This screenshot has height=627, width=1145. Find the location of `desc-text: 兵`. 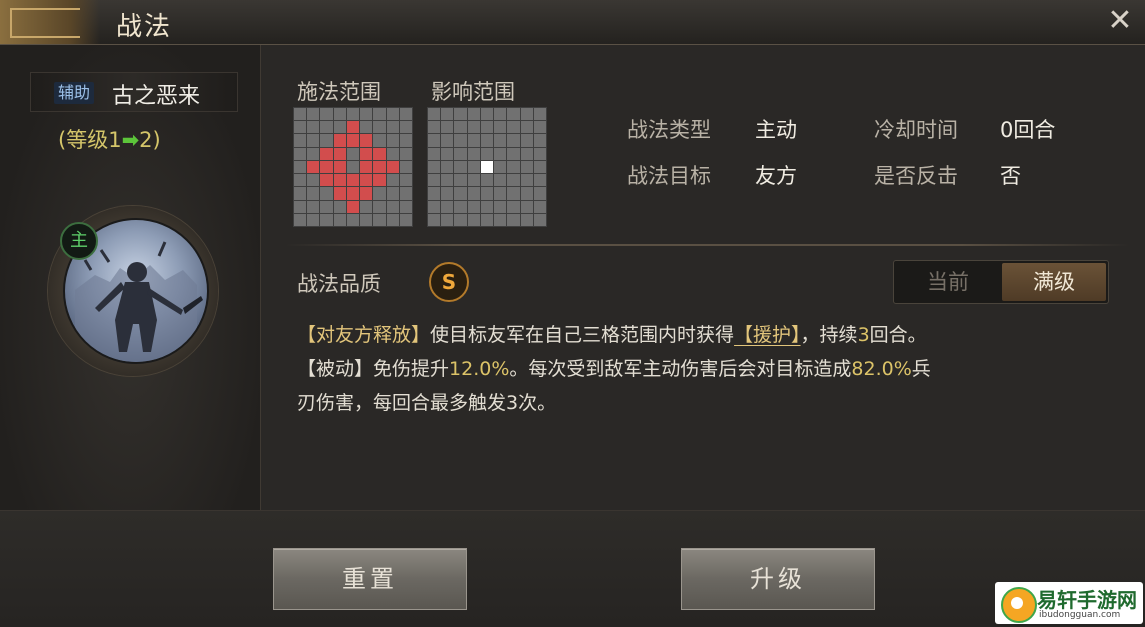

desc-text: 兵 is located at coordinates (921, 369).